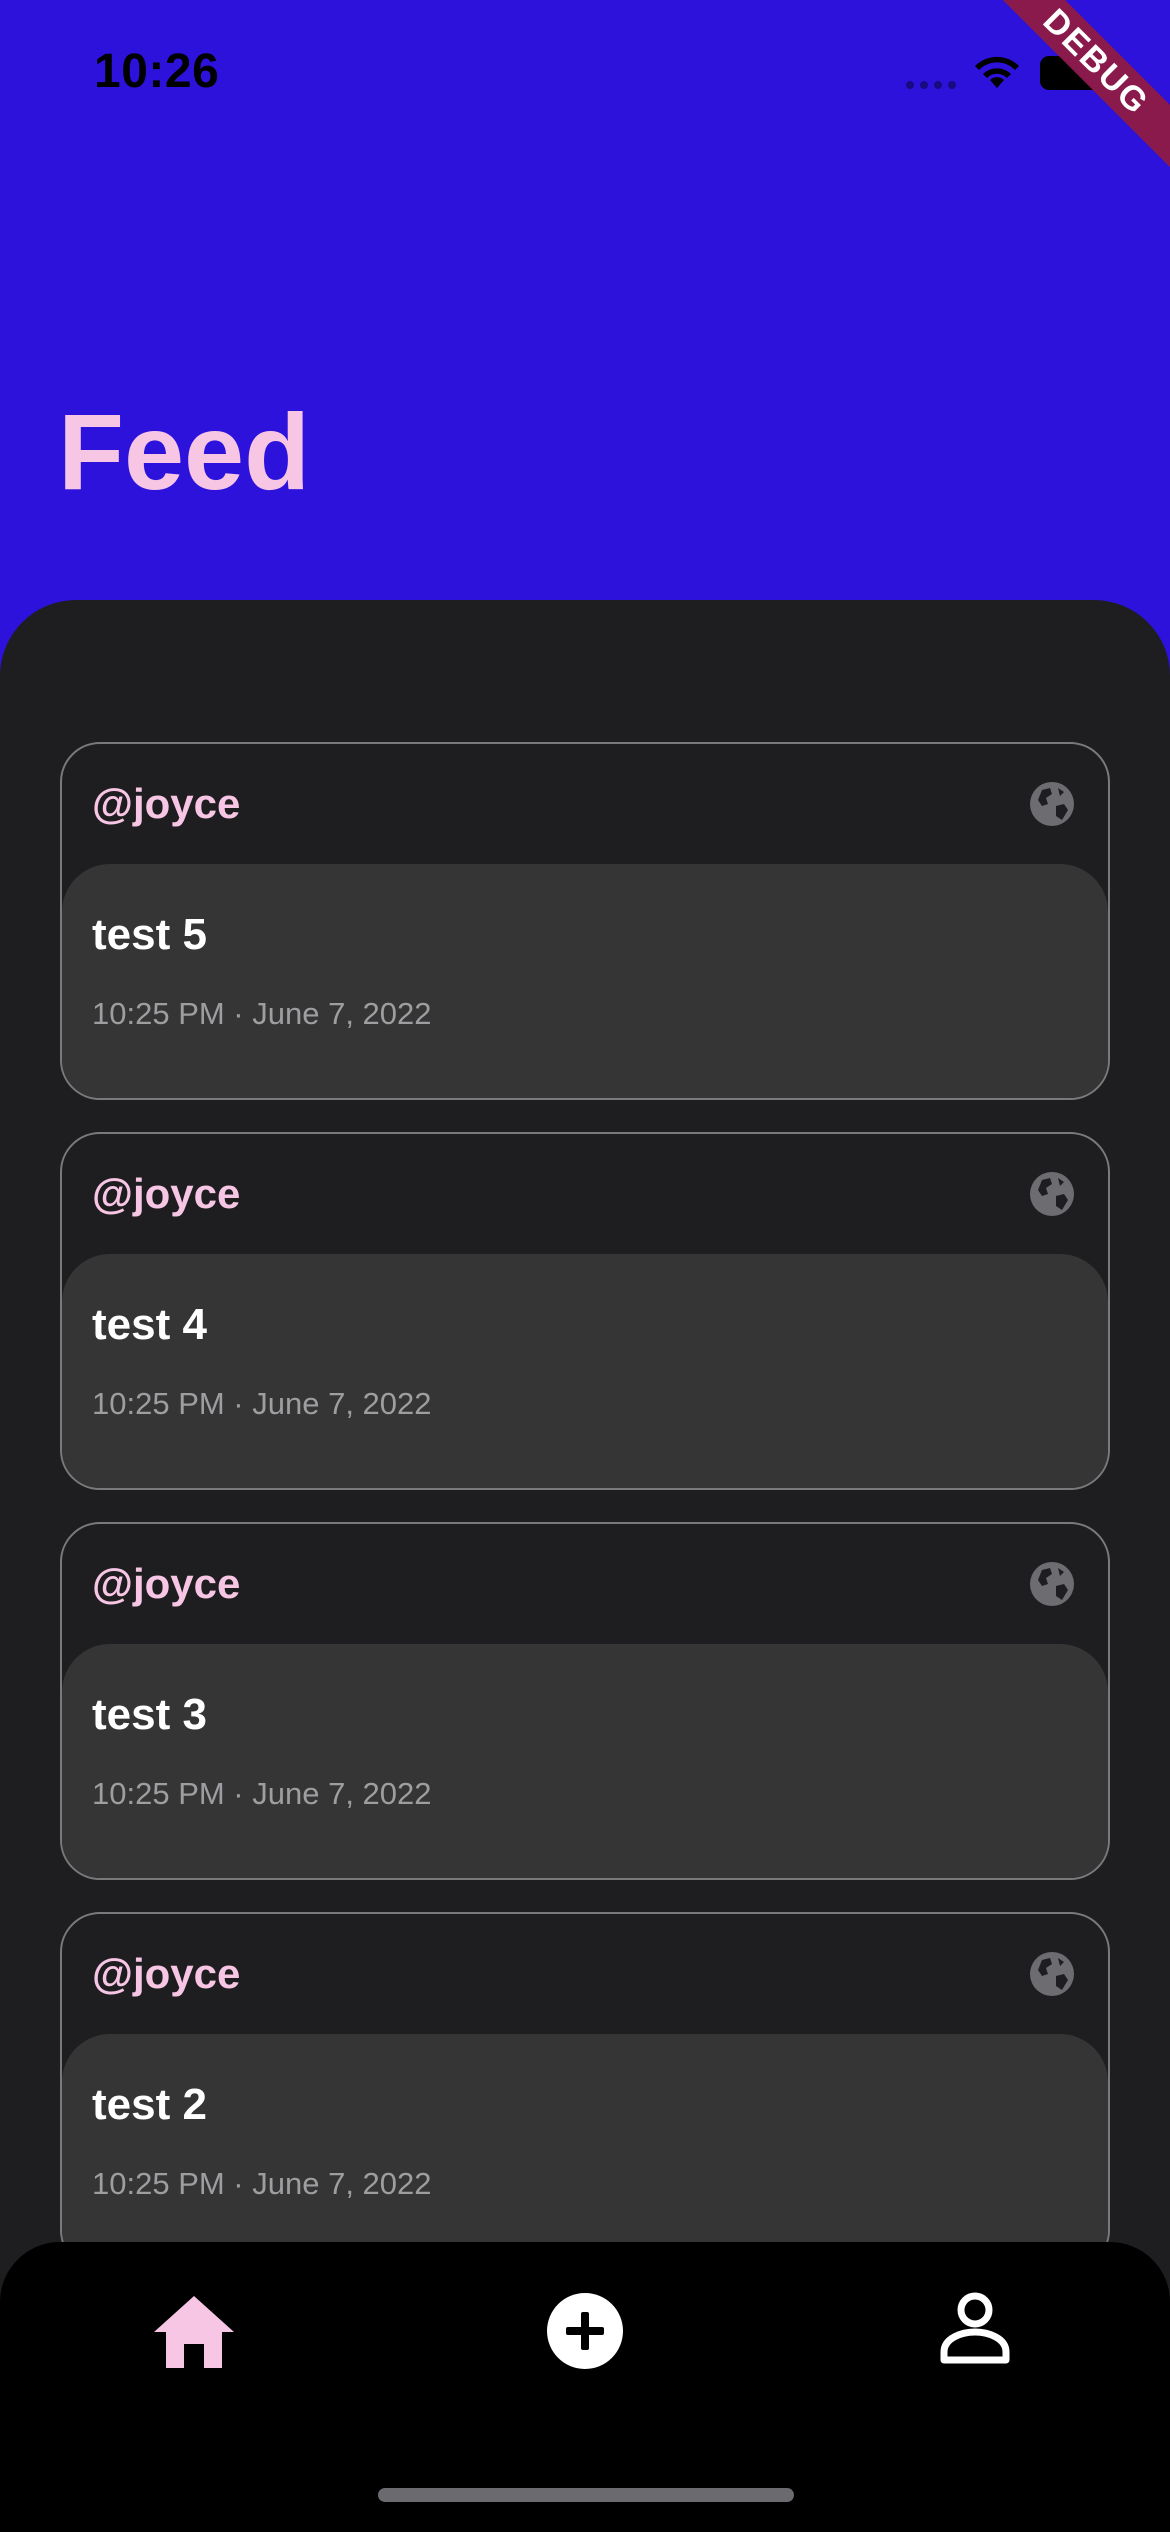 The height and width of the screenshot is (2532, 1170). What do you see at coordinates (149, 1714) in the screenshot?
I see `post-text: test 3` at bounding box center [149, 1714].